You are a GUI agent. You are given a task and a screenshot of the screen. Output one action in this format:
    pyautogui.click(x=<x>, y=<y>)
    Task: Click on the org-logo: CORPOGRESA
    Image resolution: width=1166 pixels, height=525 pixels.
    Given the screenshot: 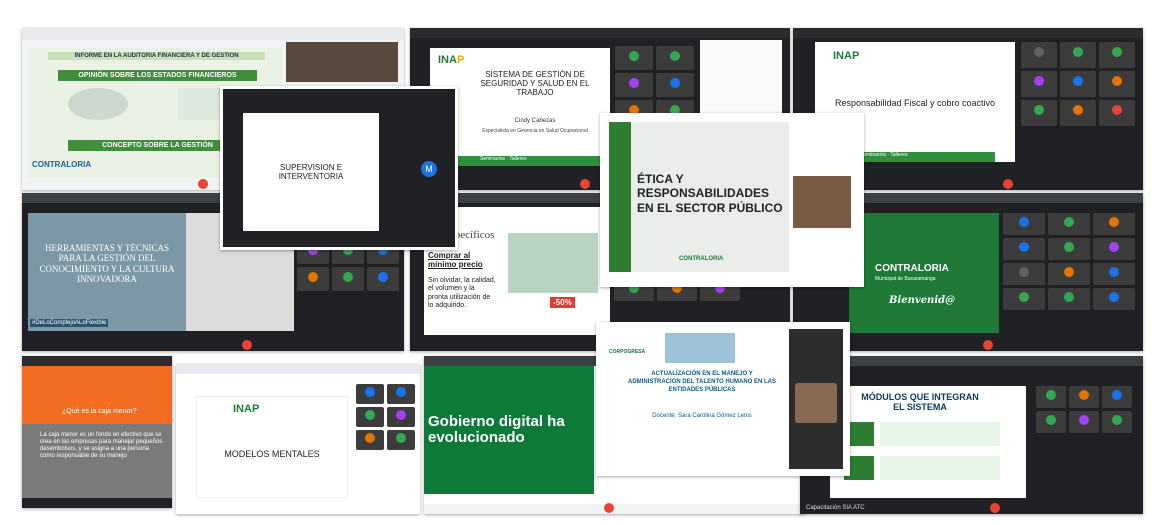 What is the action you would take?
    pyautogui.click(x=627, y=352)
    